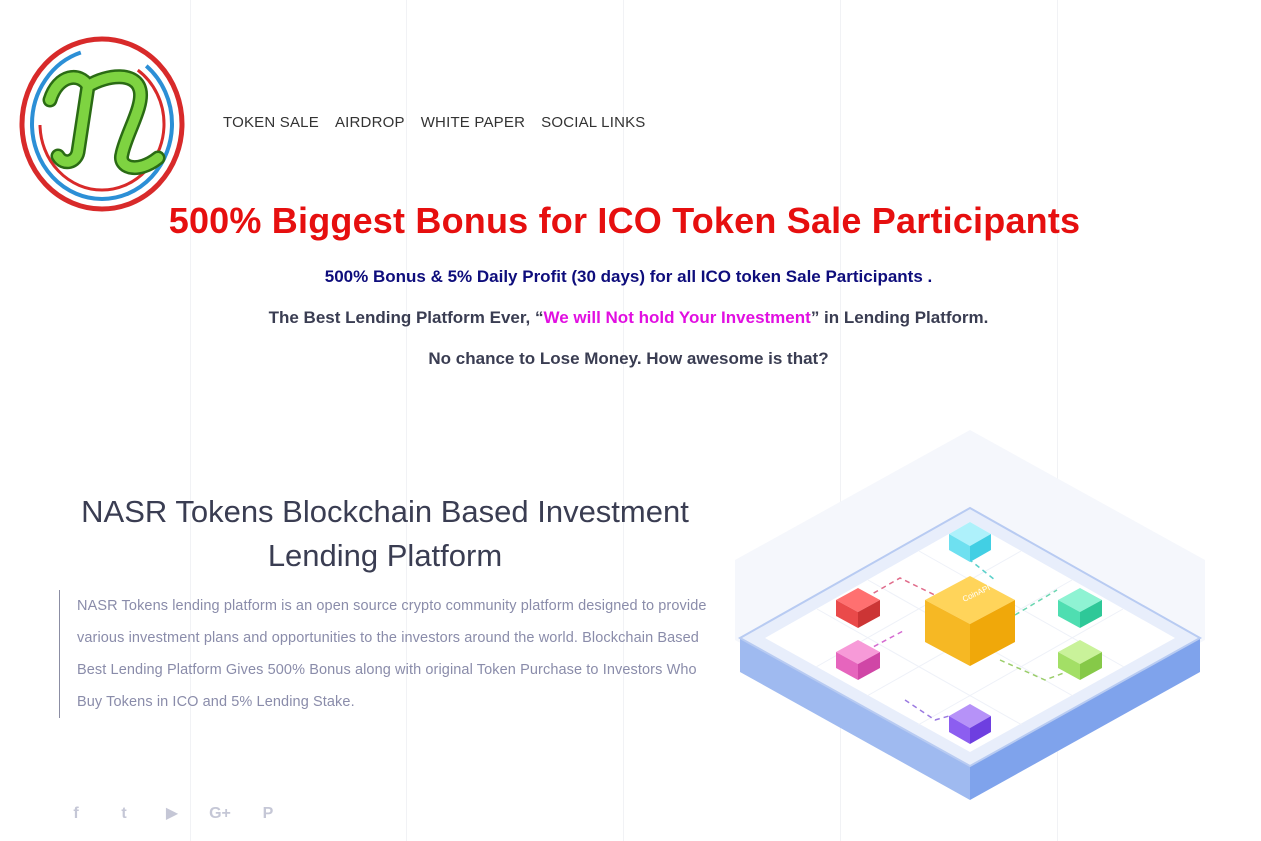 This screenshot has width=1261, height=841. I want to click on site-logo, so click(103, 124).